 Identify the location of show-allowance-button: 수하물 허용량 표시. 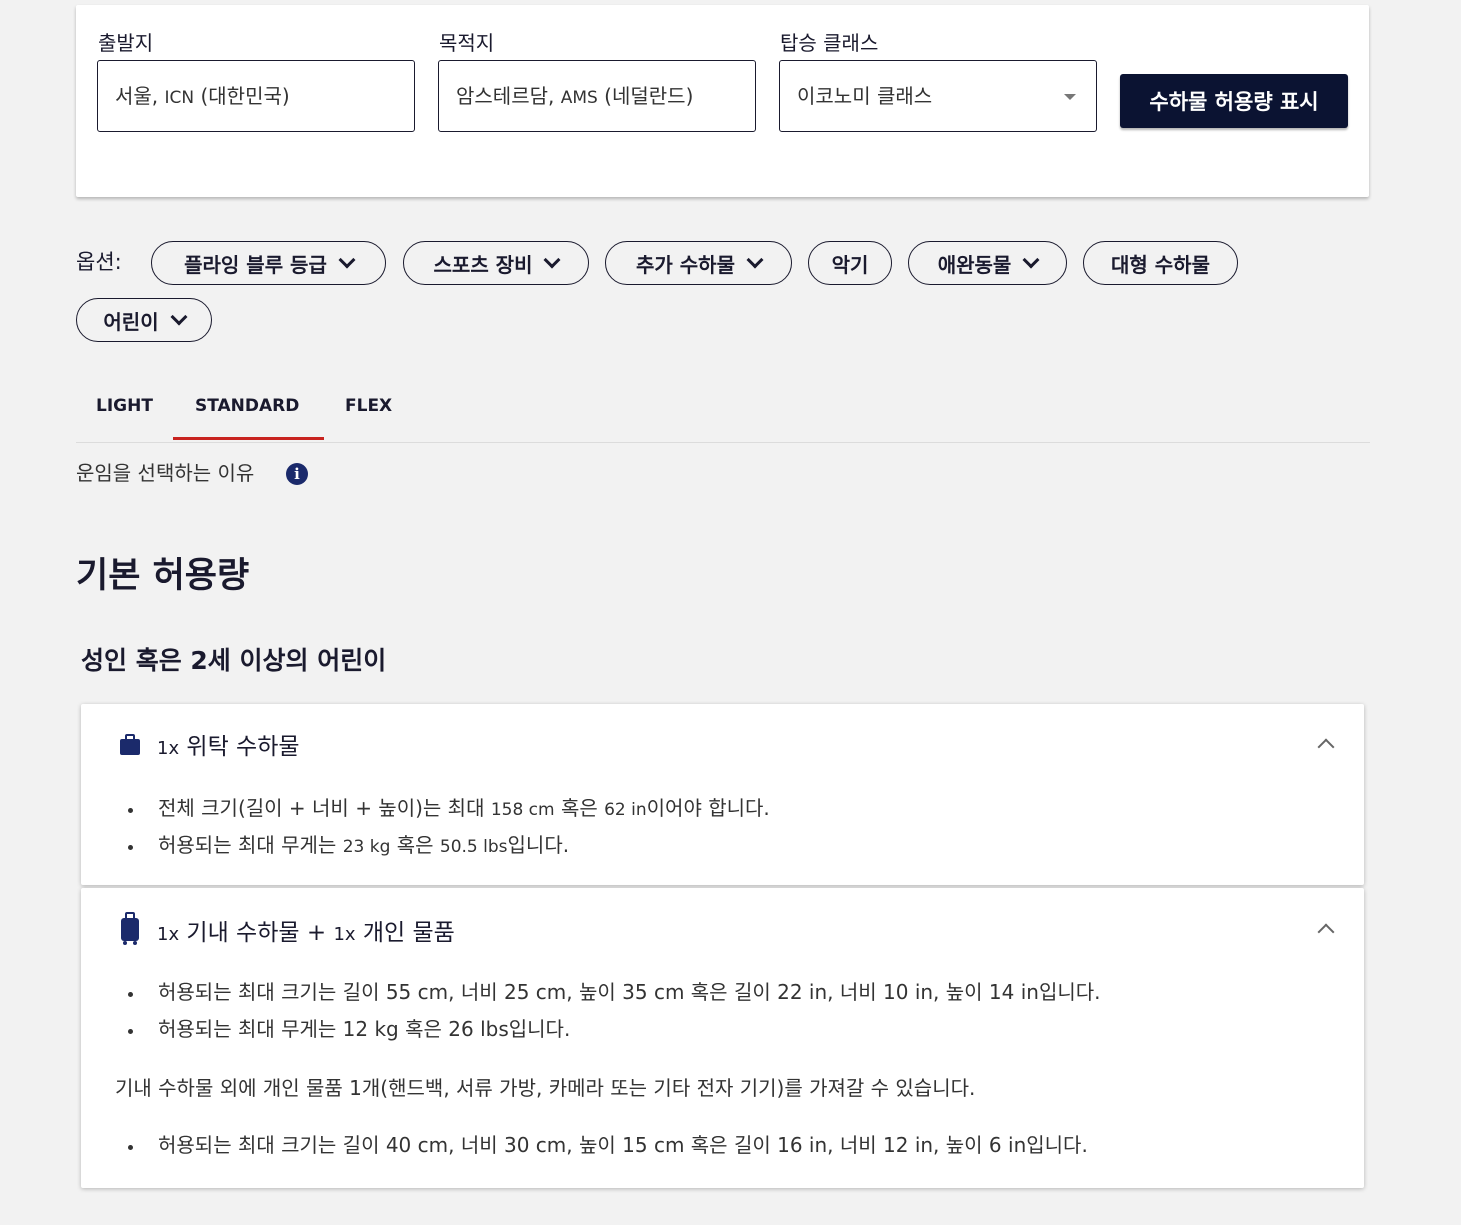
(1234, 101).